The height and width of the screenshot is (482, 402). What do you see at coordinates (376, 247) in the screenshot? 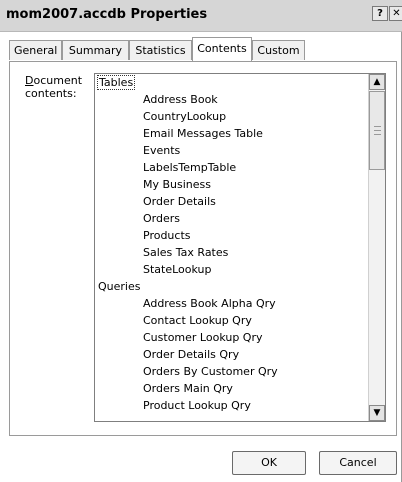
I see `vertical-scrollbar: ▲ ▼` at bounding box center [376, 247].